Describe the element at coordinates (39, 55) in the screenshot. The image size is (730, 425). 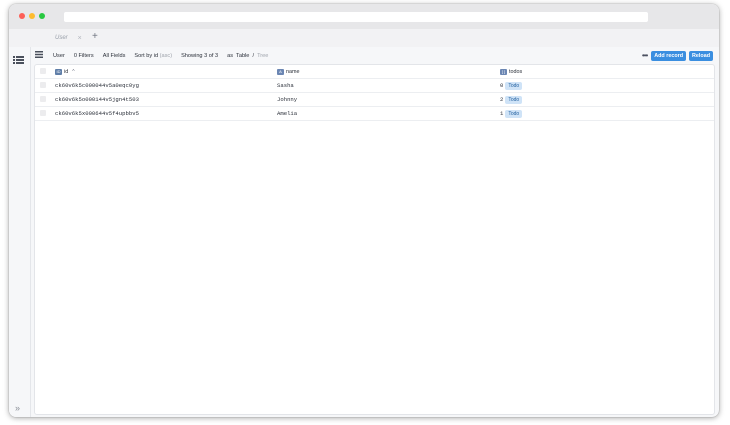
I see `grid-icon` at that location.